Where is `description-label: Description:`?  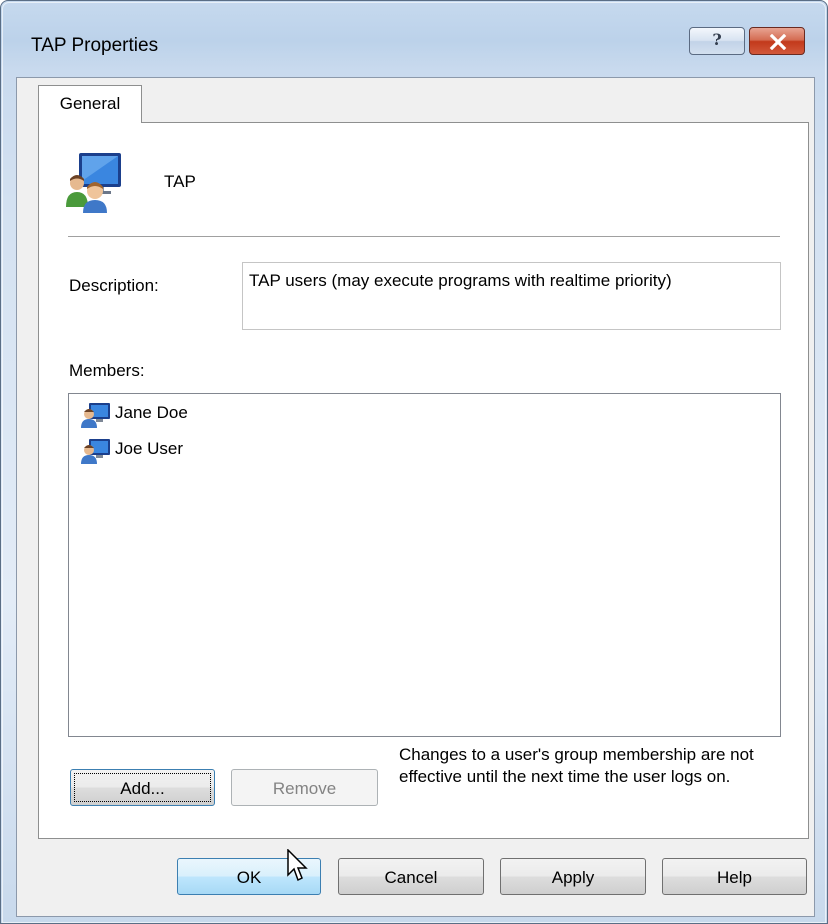 description-label: Description: is located at coordinates (114, 285).